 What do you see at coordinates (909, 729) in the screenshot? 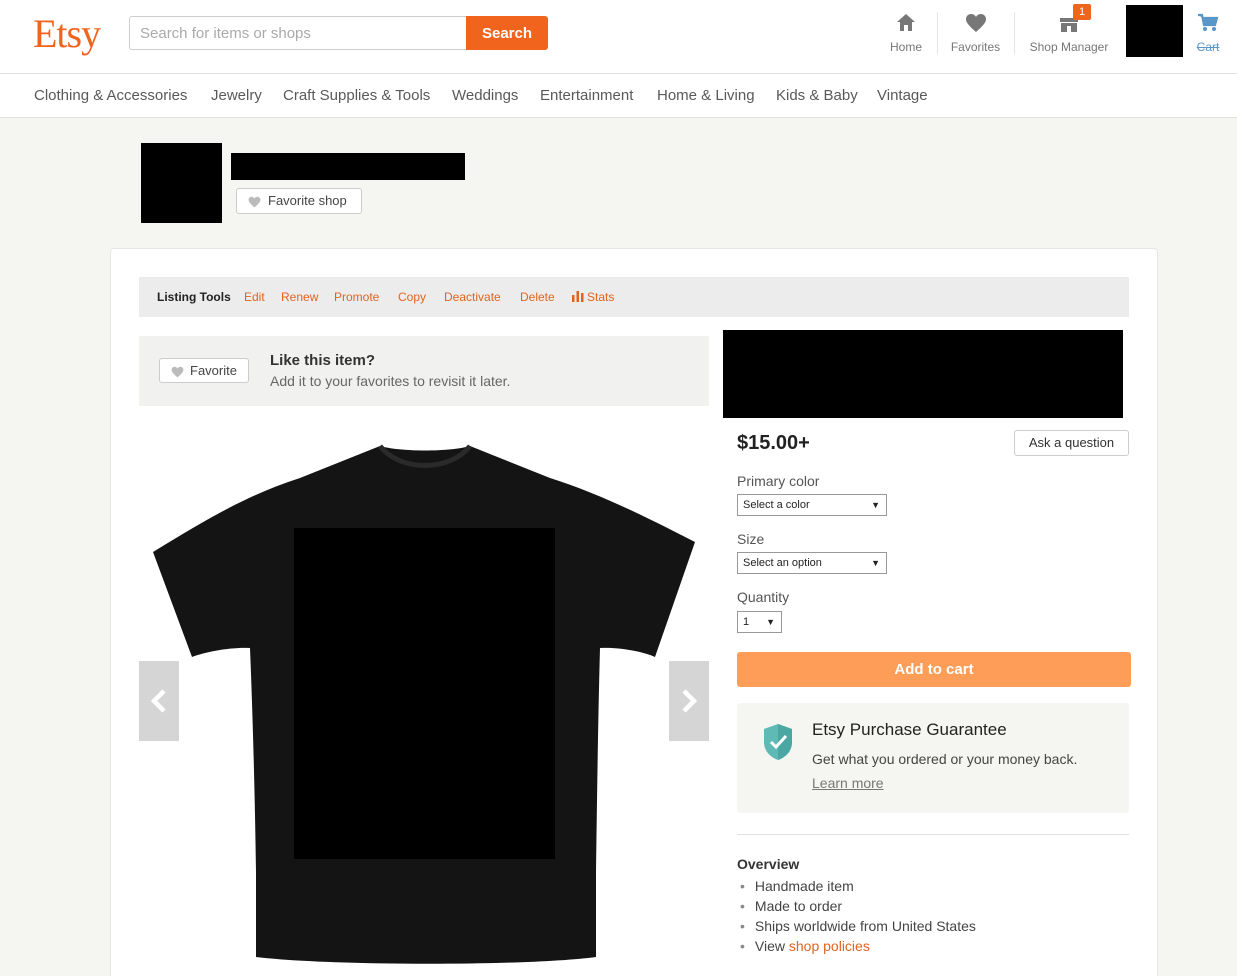
I see `guarantee-title: Etsy Purchase Guarantee` at bounding box center [909, 729].